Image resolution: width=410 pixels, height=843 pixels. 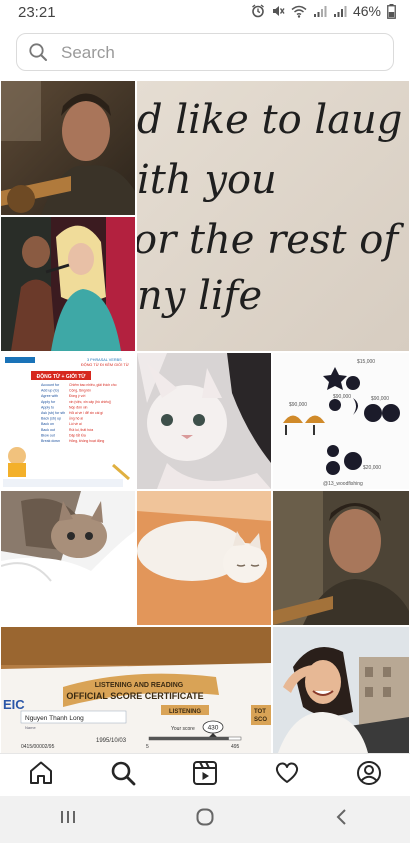 I want to click on note-line-2: ith you, so click(x=207, y=180).